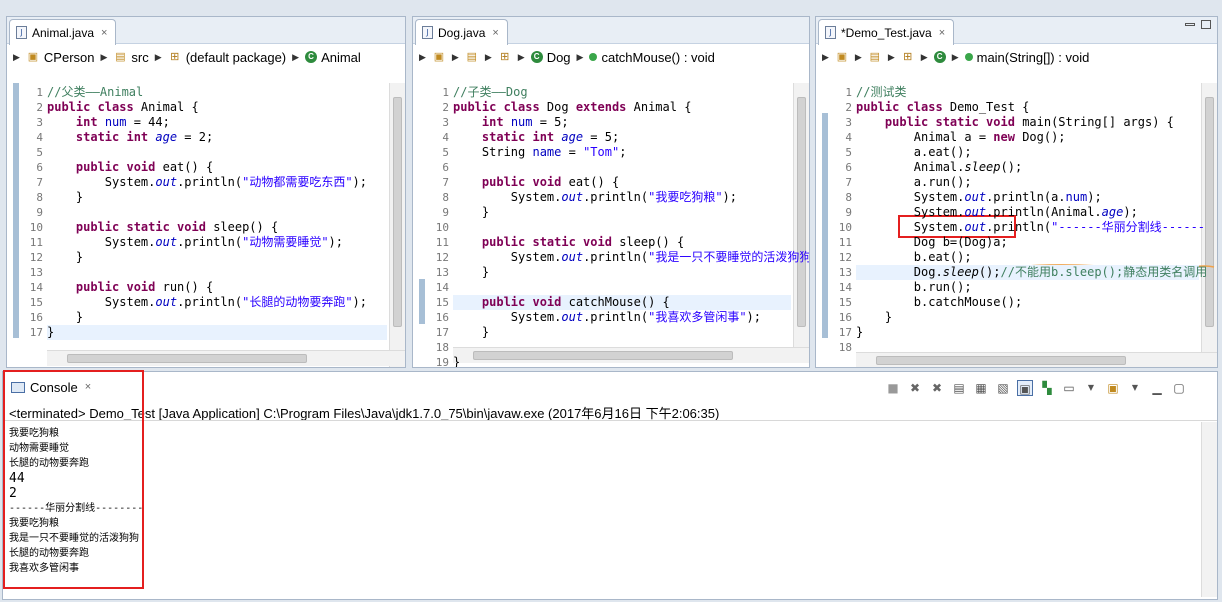  What do you see at coordinates (881, 92) in the screenshot?
I see `code-line: //测试类` at bounding box center [881, 92].